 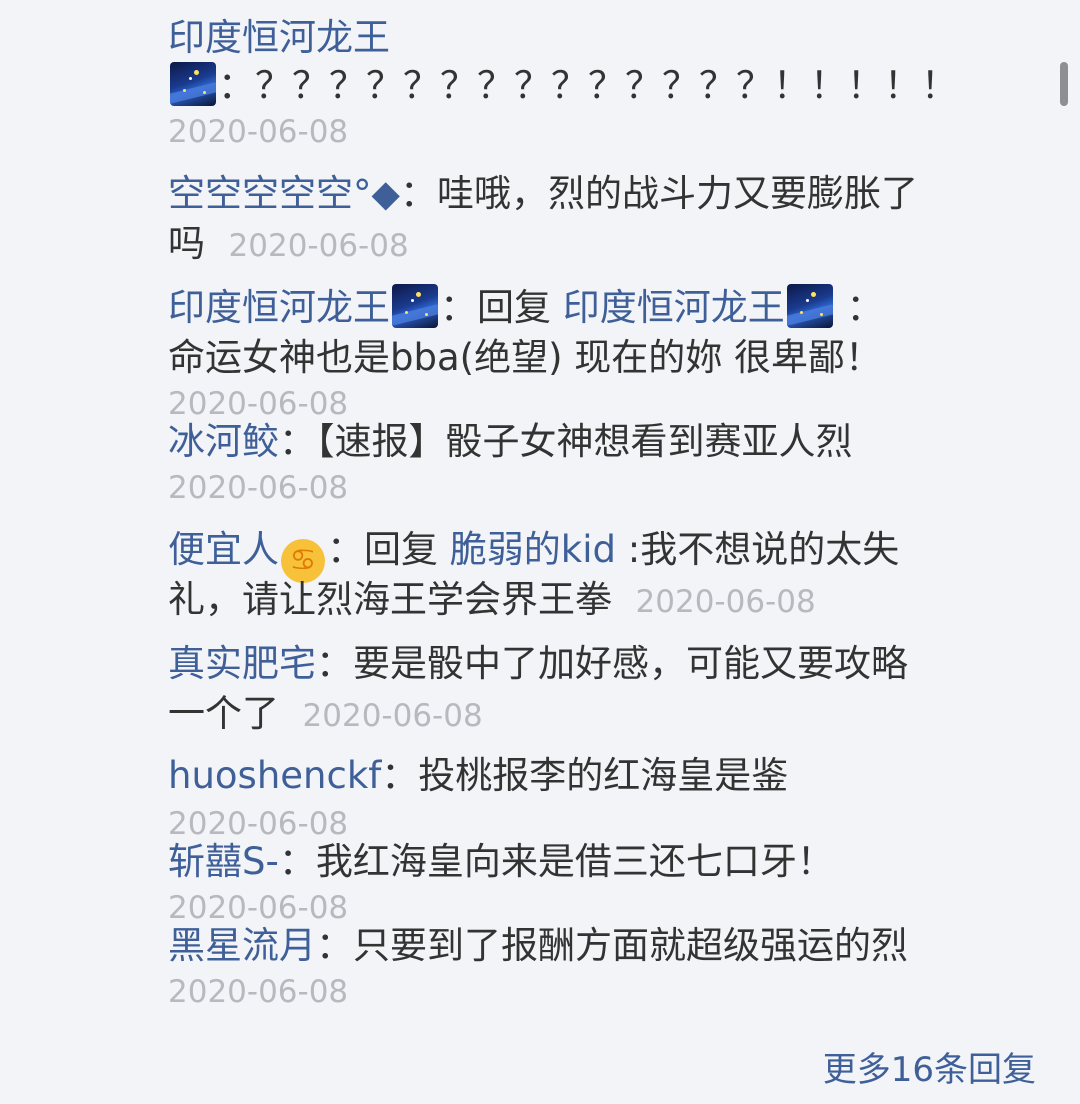 I want to click on comment-5-line1: 便宜人 ♋ ：回复 脆弱的kid :我不想说的太失, so click(x=603, y=554).